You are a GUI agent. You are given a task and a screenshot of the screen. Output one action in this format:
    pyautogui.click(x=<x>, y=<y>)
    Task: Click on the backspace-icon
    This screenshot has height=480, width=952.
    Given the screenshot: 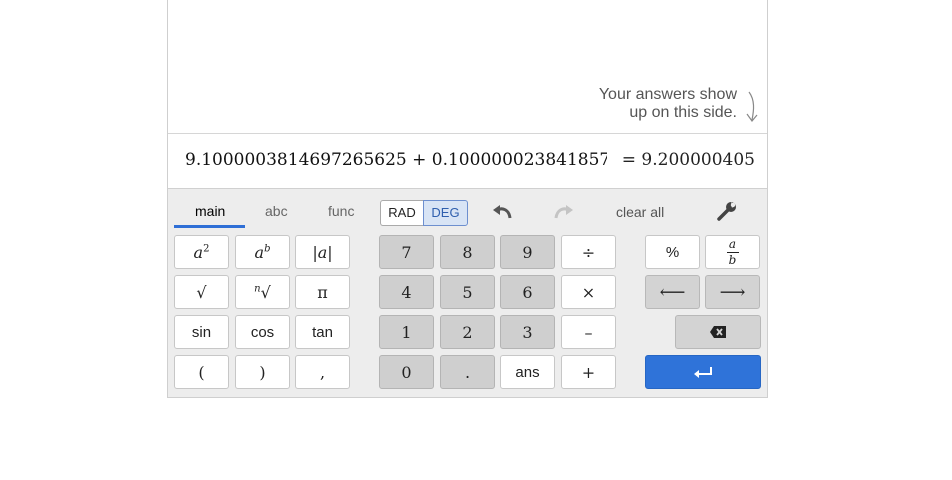 What is the action you would take?
    pyautogui.click(x=718, y=332)
    